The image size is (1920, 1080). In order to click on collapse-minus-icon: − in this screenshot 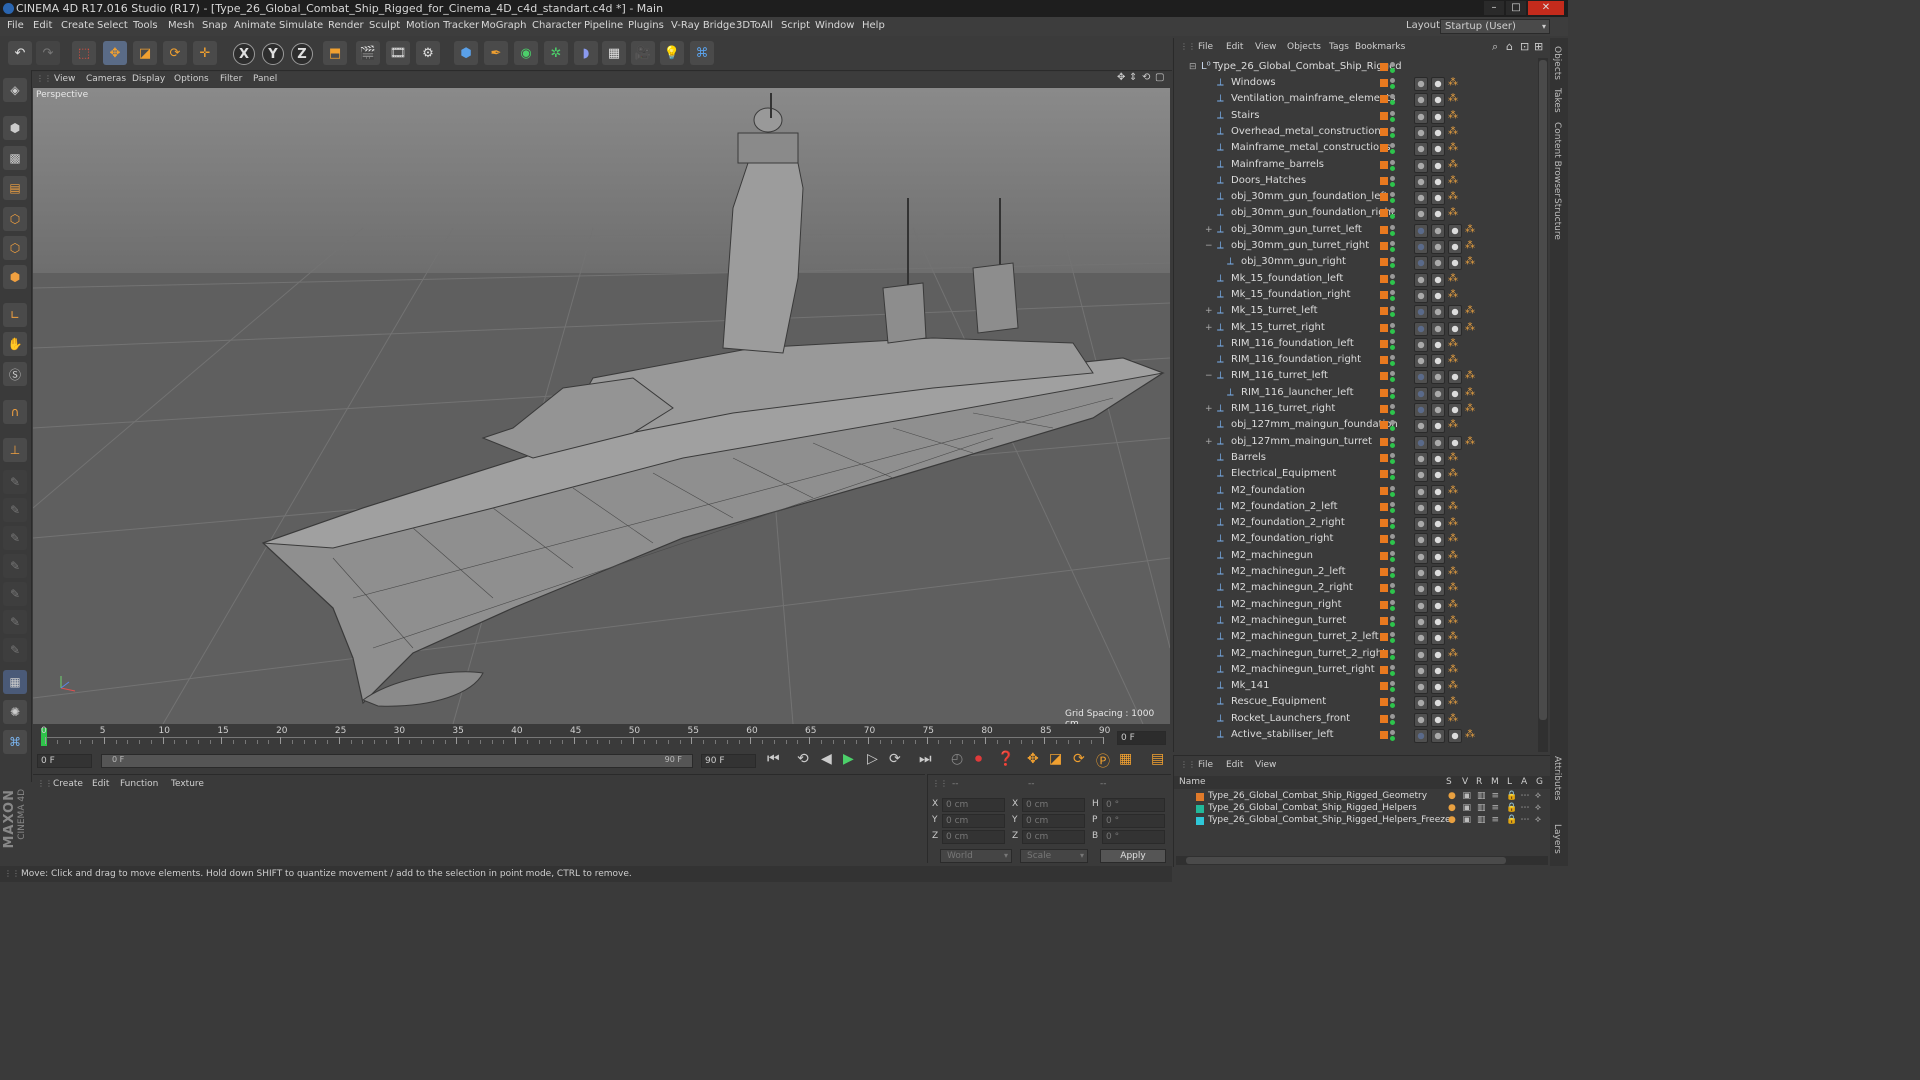, I will do `click(1209, 246)`.